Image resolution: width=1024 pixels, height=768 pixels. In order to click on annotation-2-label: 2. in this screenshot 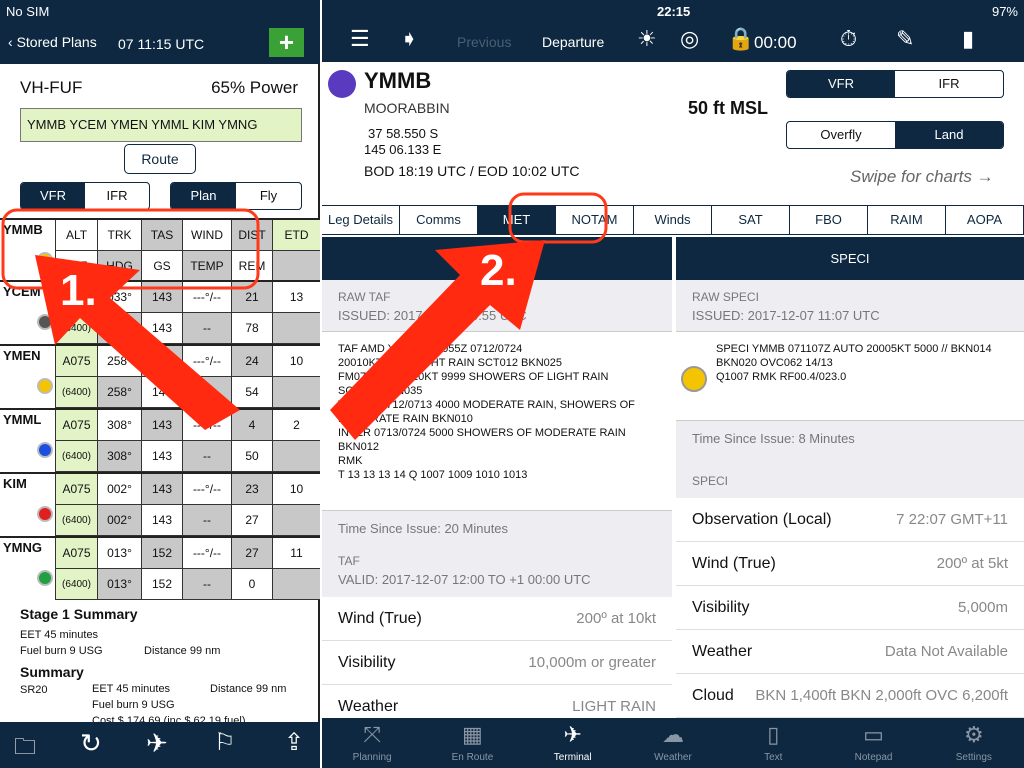, I will do `click(498, 270)`.